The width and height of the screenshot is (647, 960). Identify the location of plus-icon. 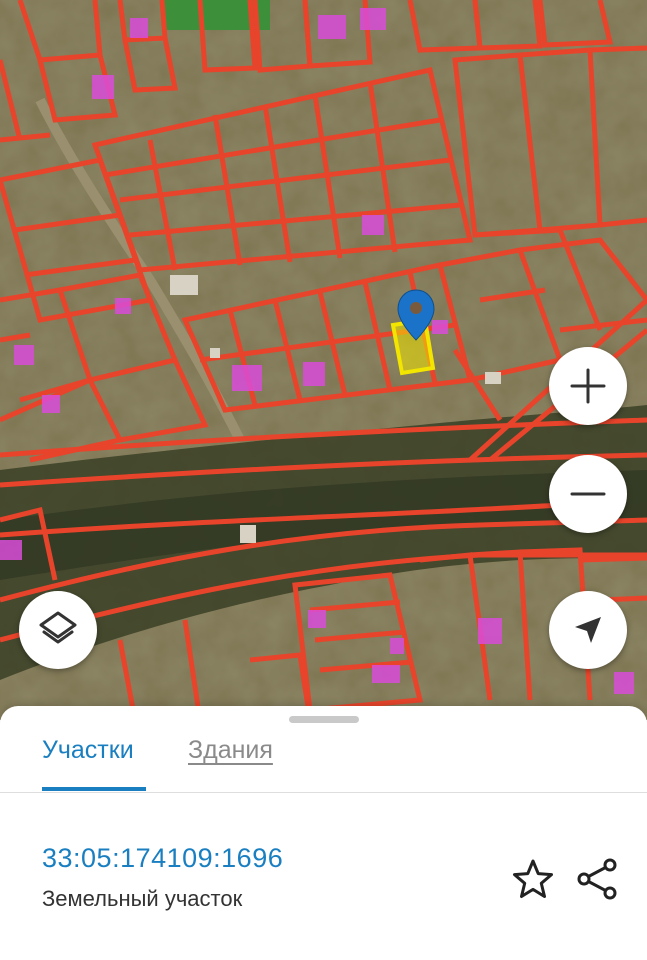
(588, 386).